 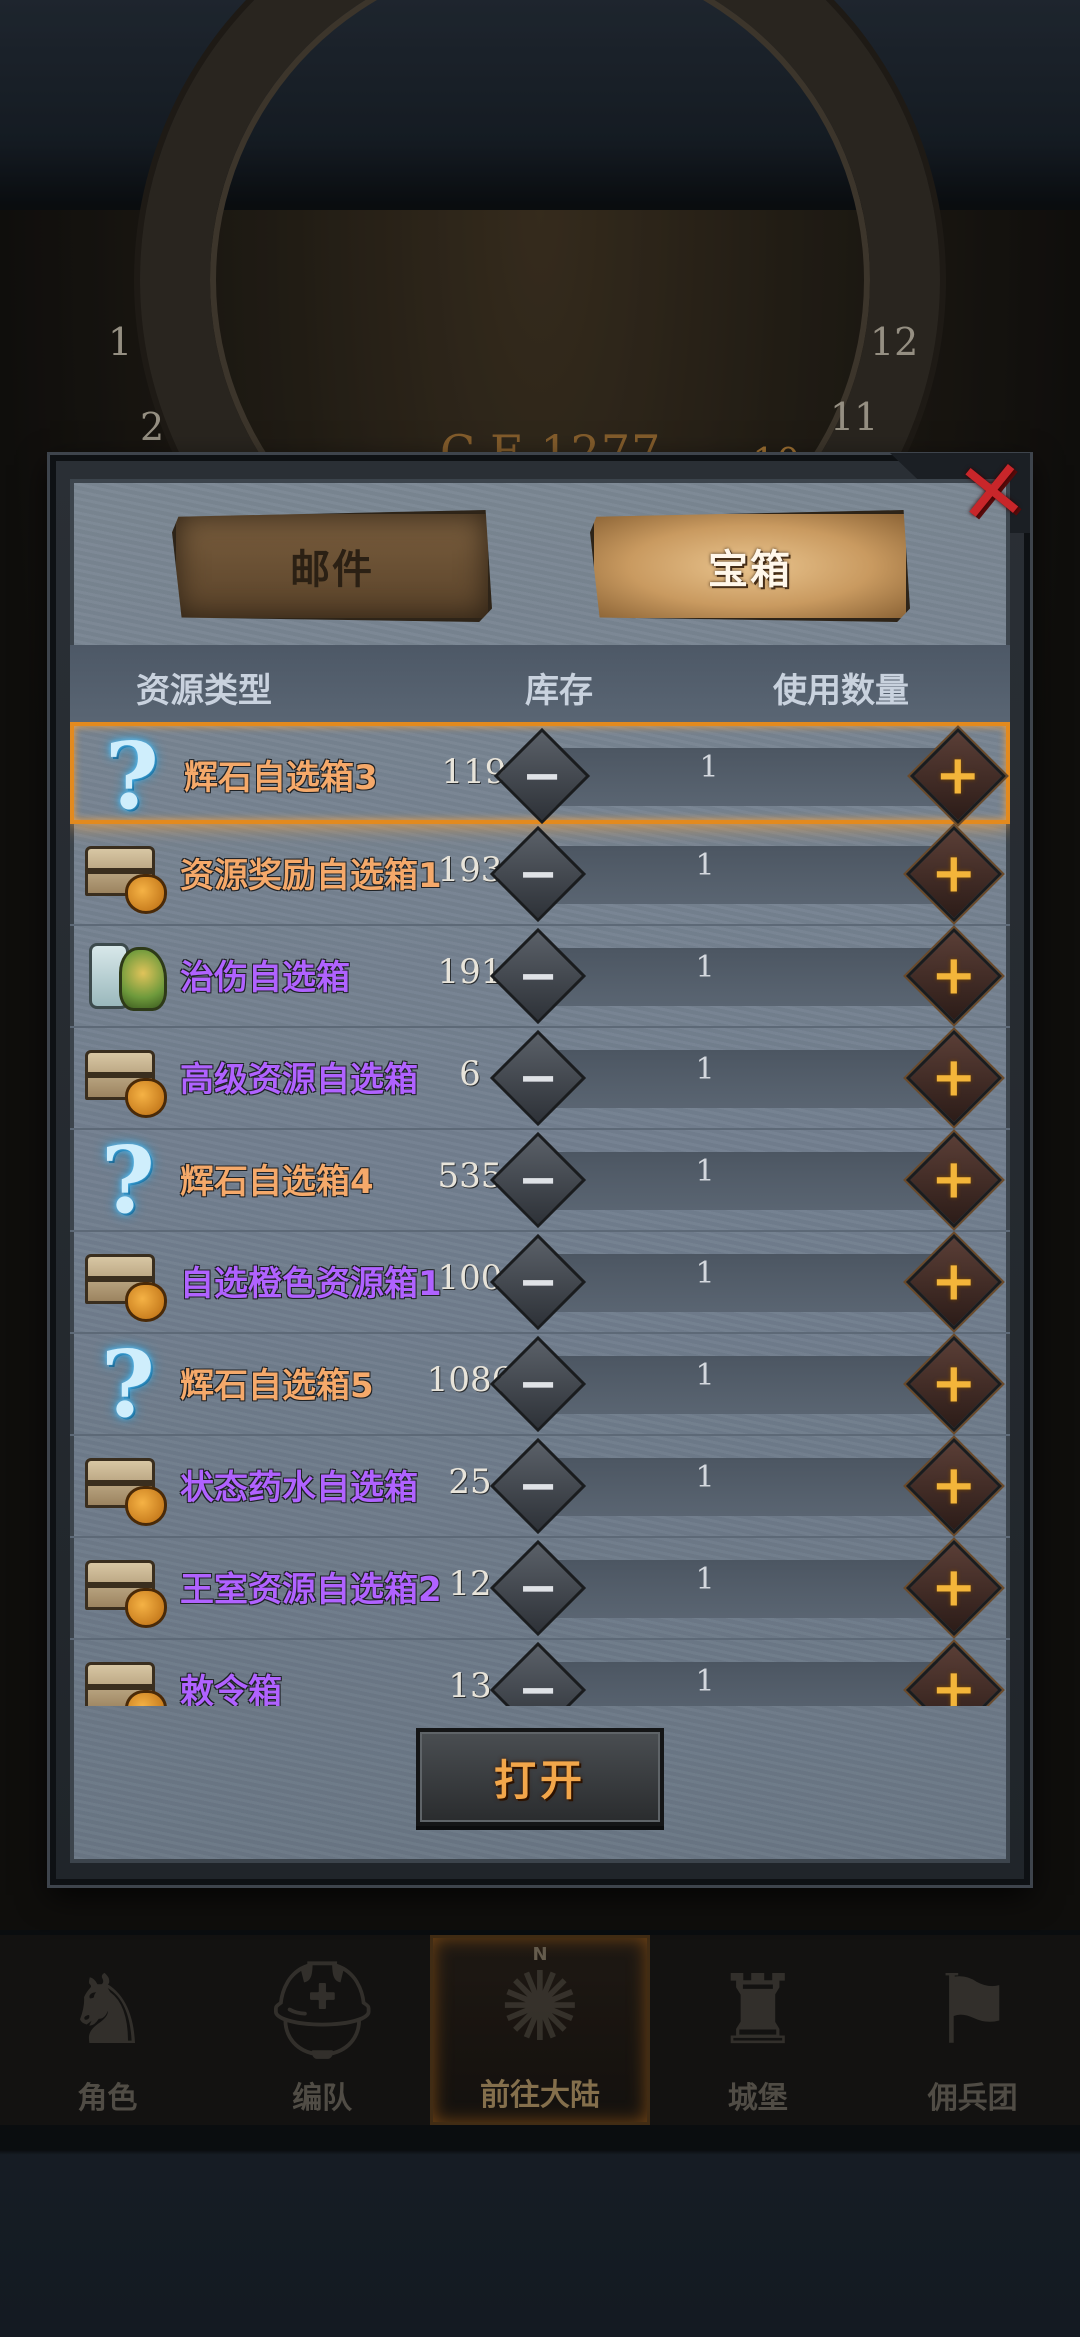 What do you see at coordinates (231, 1689) in the screenshot?
I see `item-name: 敕令箱` at bounding box center [231, 1689].